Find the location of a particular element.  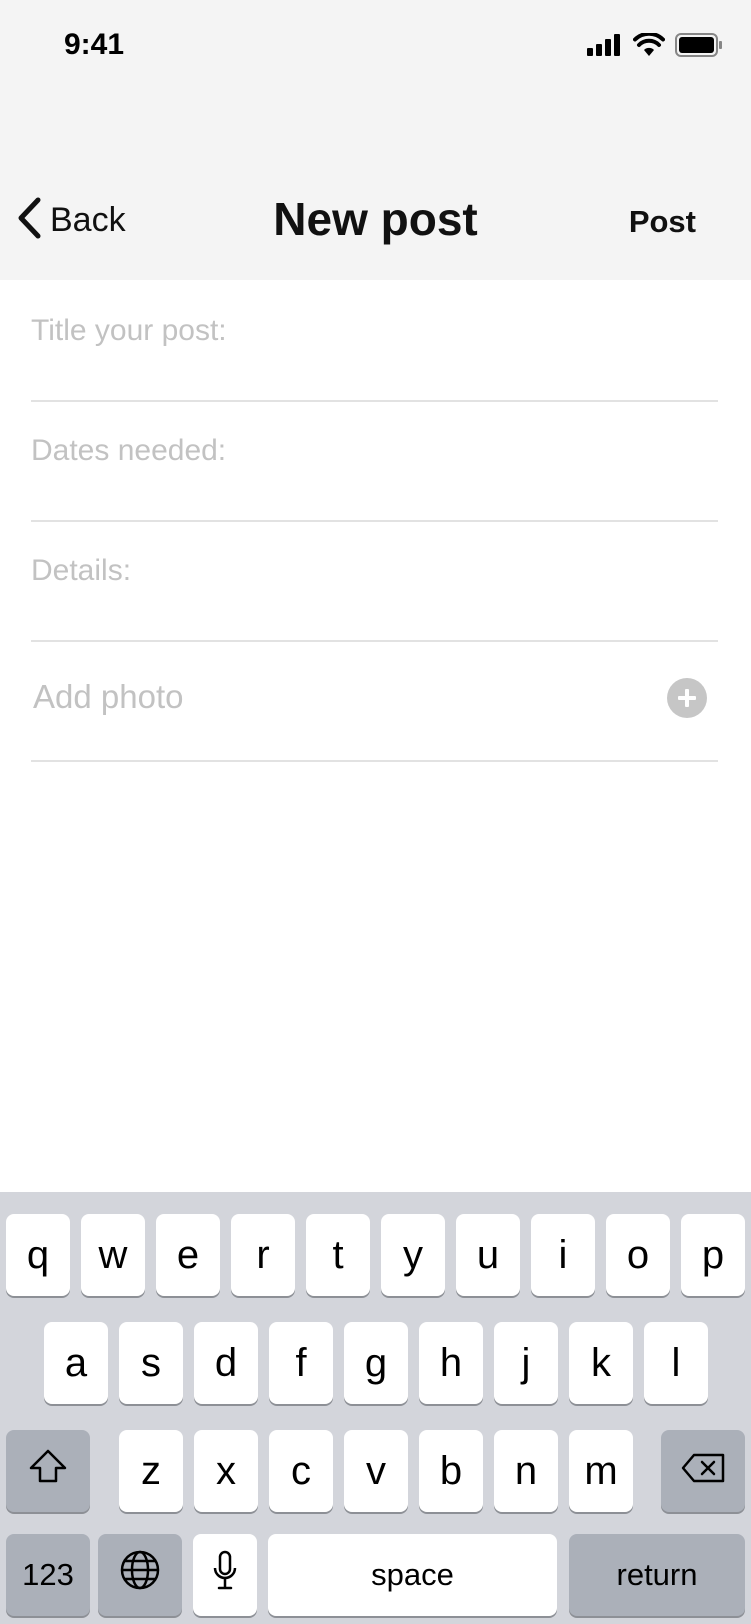

mic-key is located at coordinates (225, 1575).